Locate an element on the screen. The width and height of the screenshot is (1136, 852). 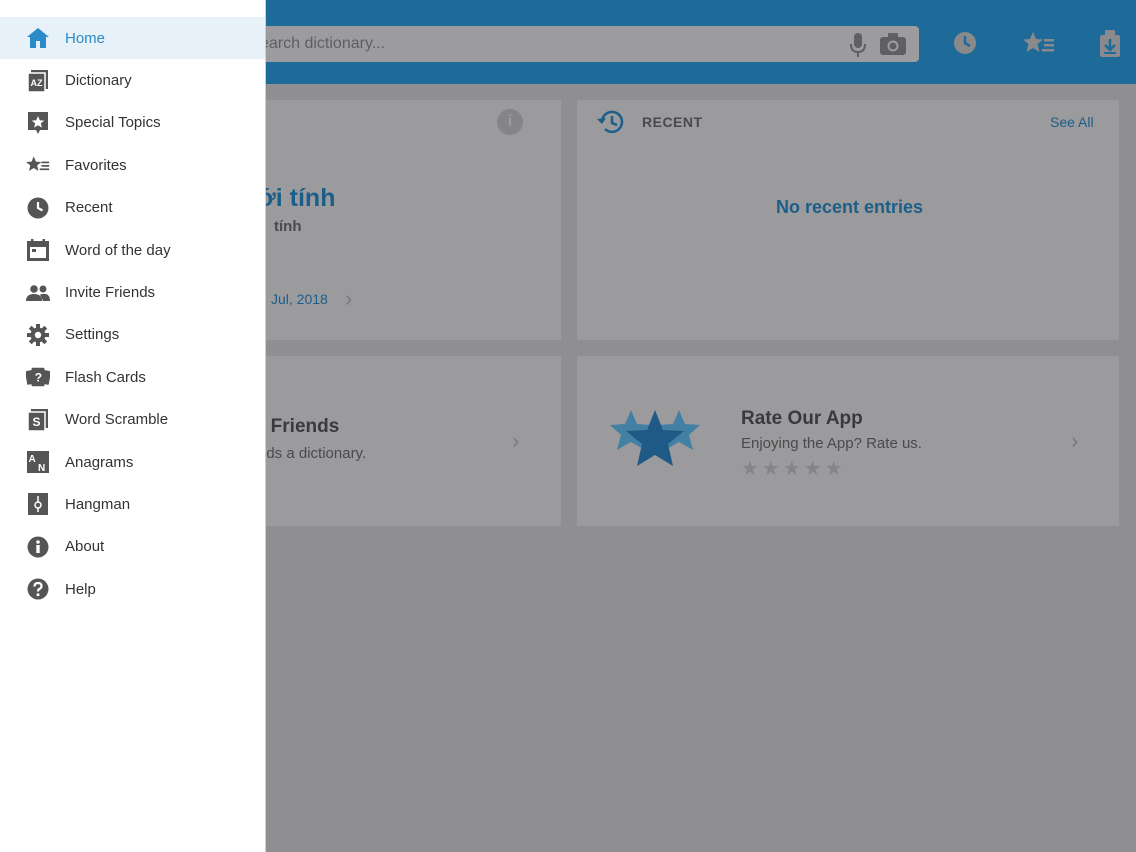
drawer-item-settings: Settings is located at coordinates (132, 335).